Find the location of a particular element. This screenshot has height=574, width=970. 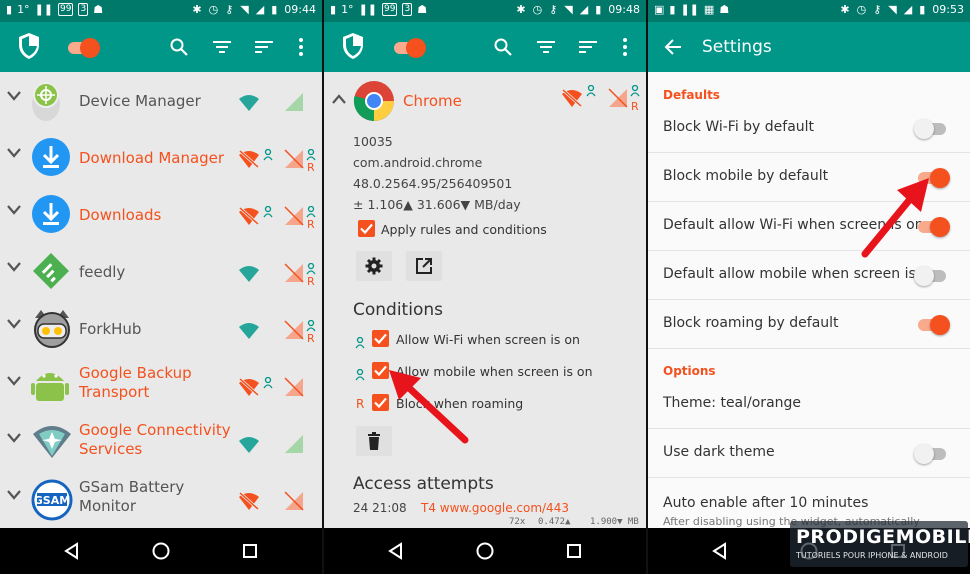

mobile-signal-icon: ◢ is located at coordinates (908, 9).